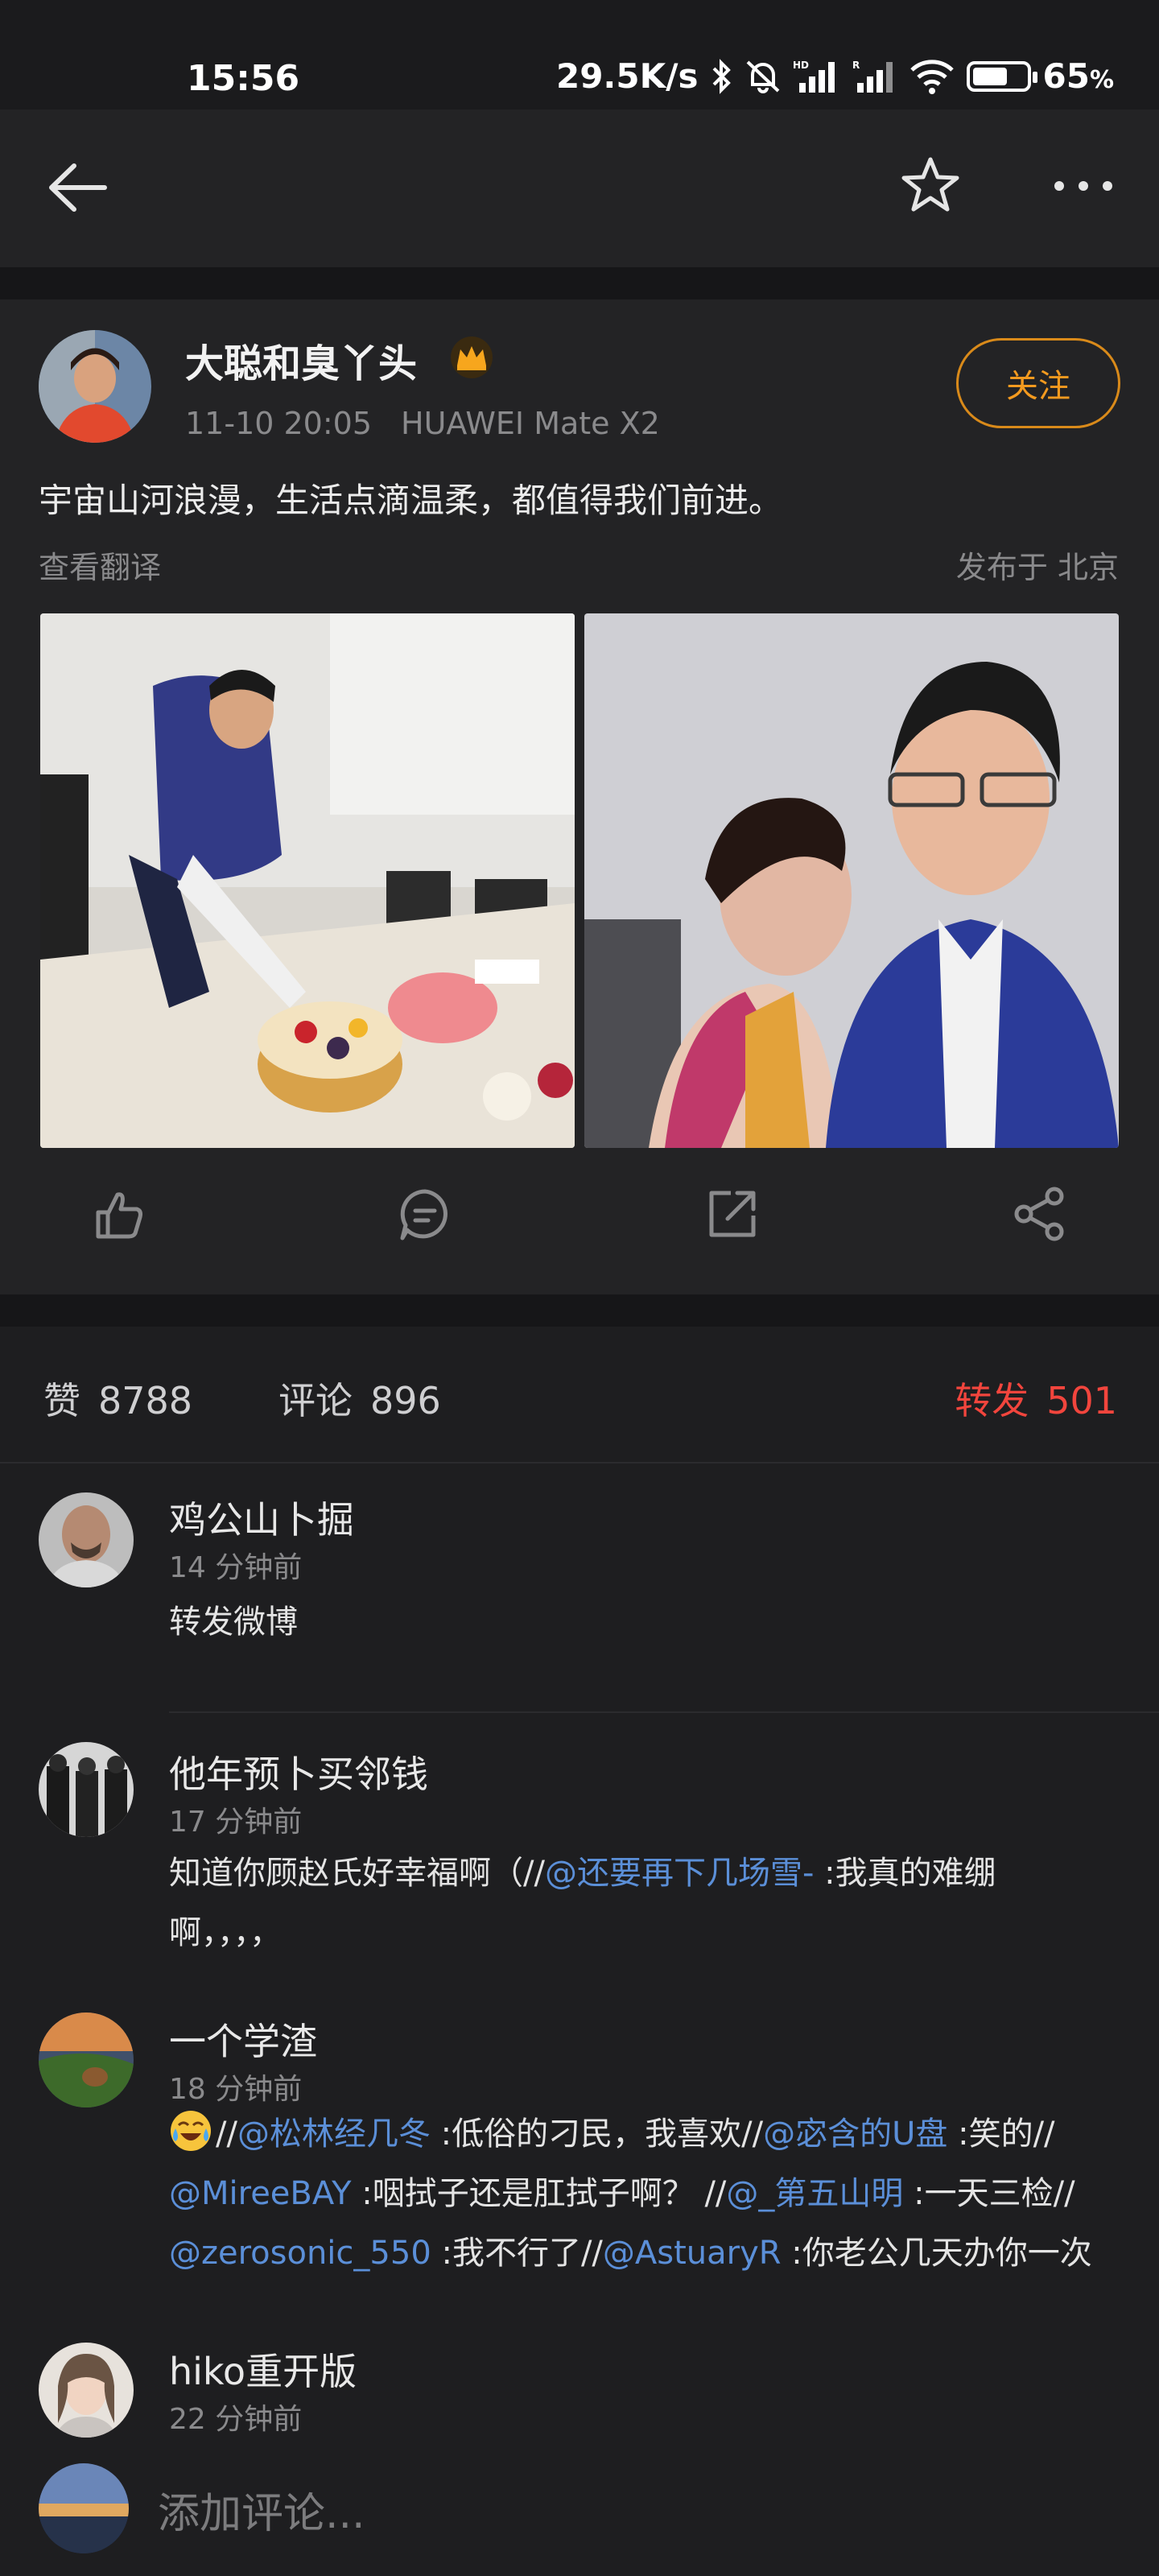  What do you see at coordinates (243, 78) in the screenshot?
I see `status-time: 15:56` at bounding box center [243, 78].